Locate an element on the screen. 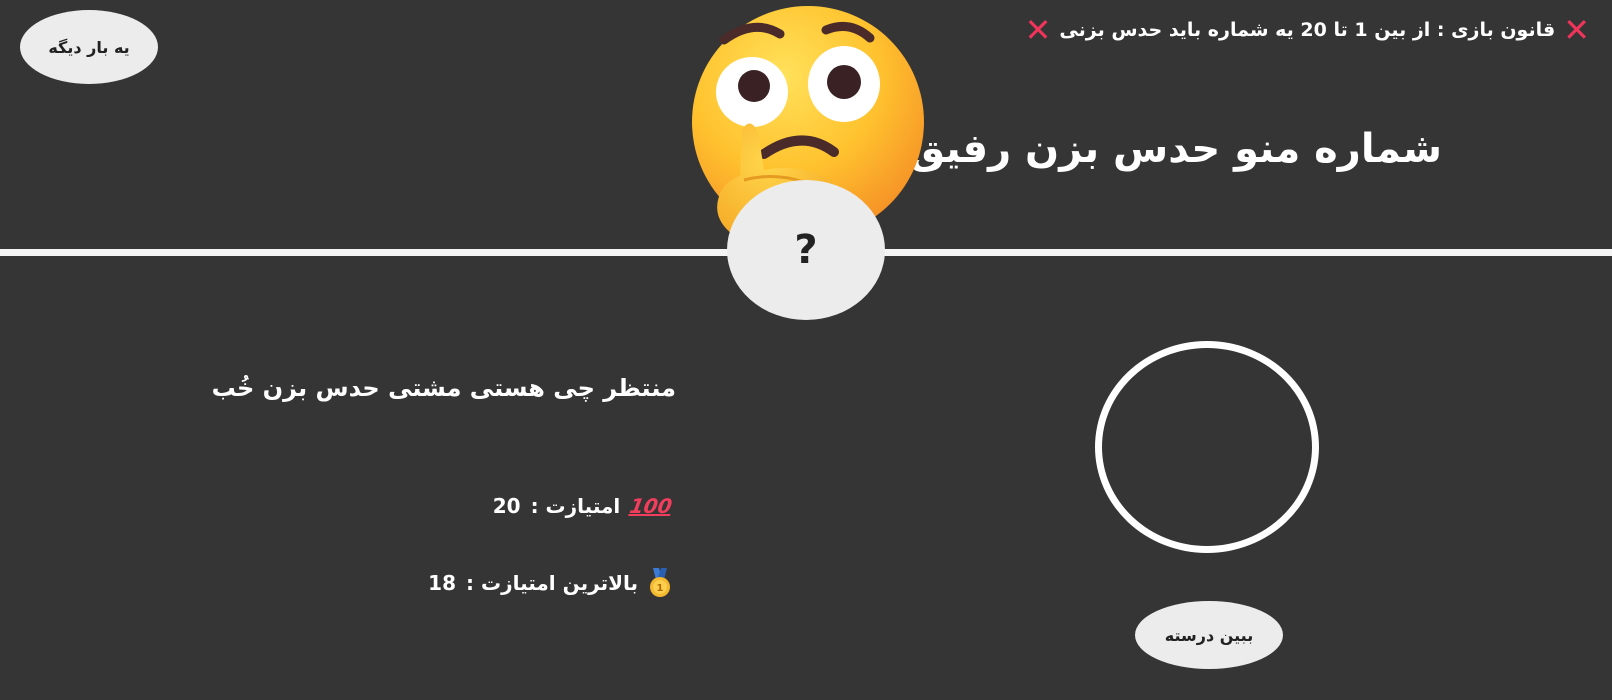 This screenshot has width=1612, height=700. highscore-label: بالاترین امتیازت : is located at coordinates (552, 583).